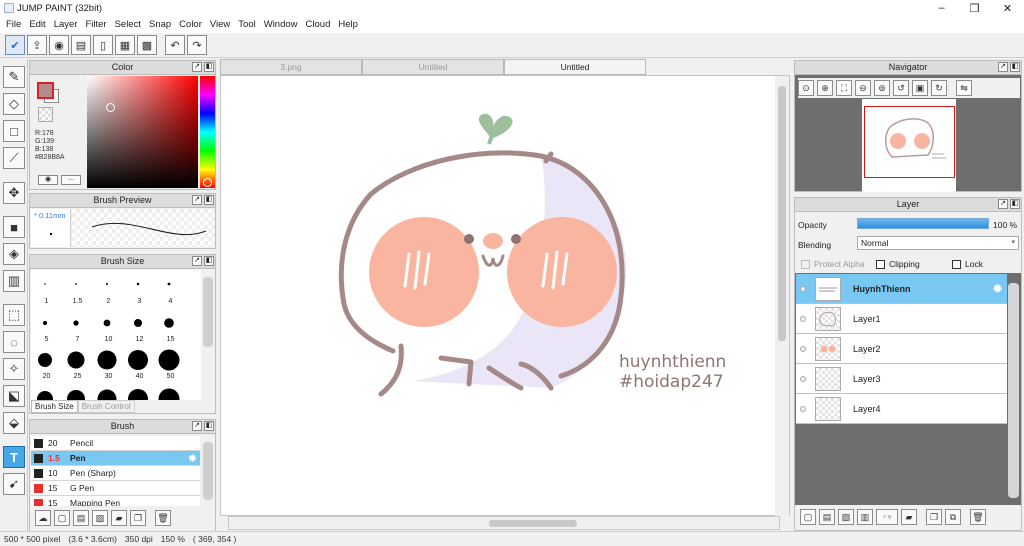 The height and width of the screenshot is (546, 1024). What do you see at coordinates (14, 227) in the screenshot?
I see `fill-rect-tool-icon: ■` at bounding box center [14, 227].